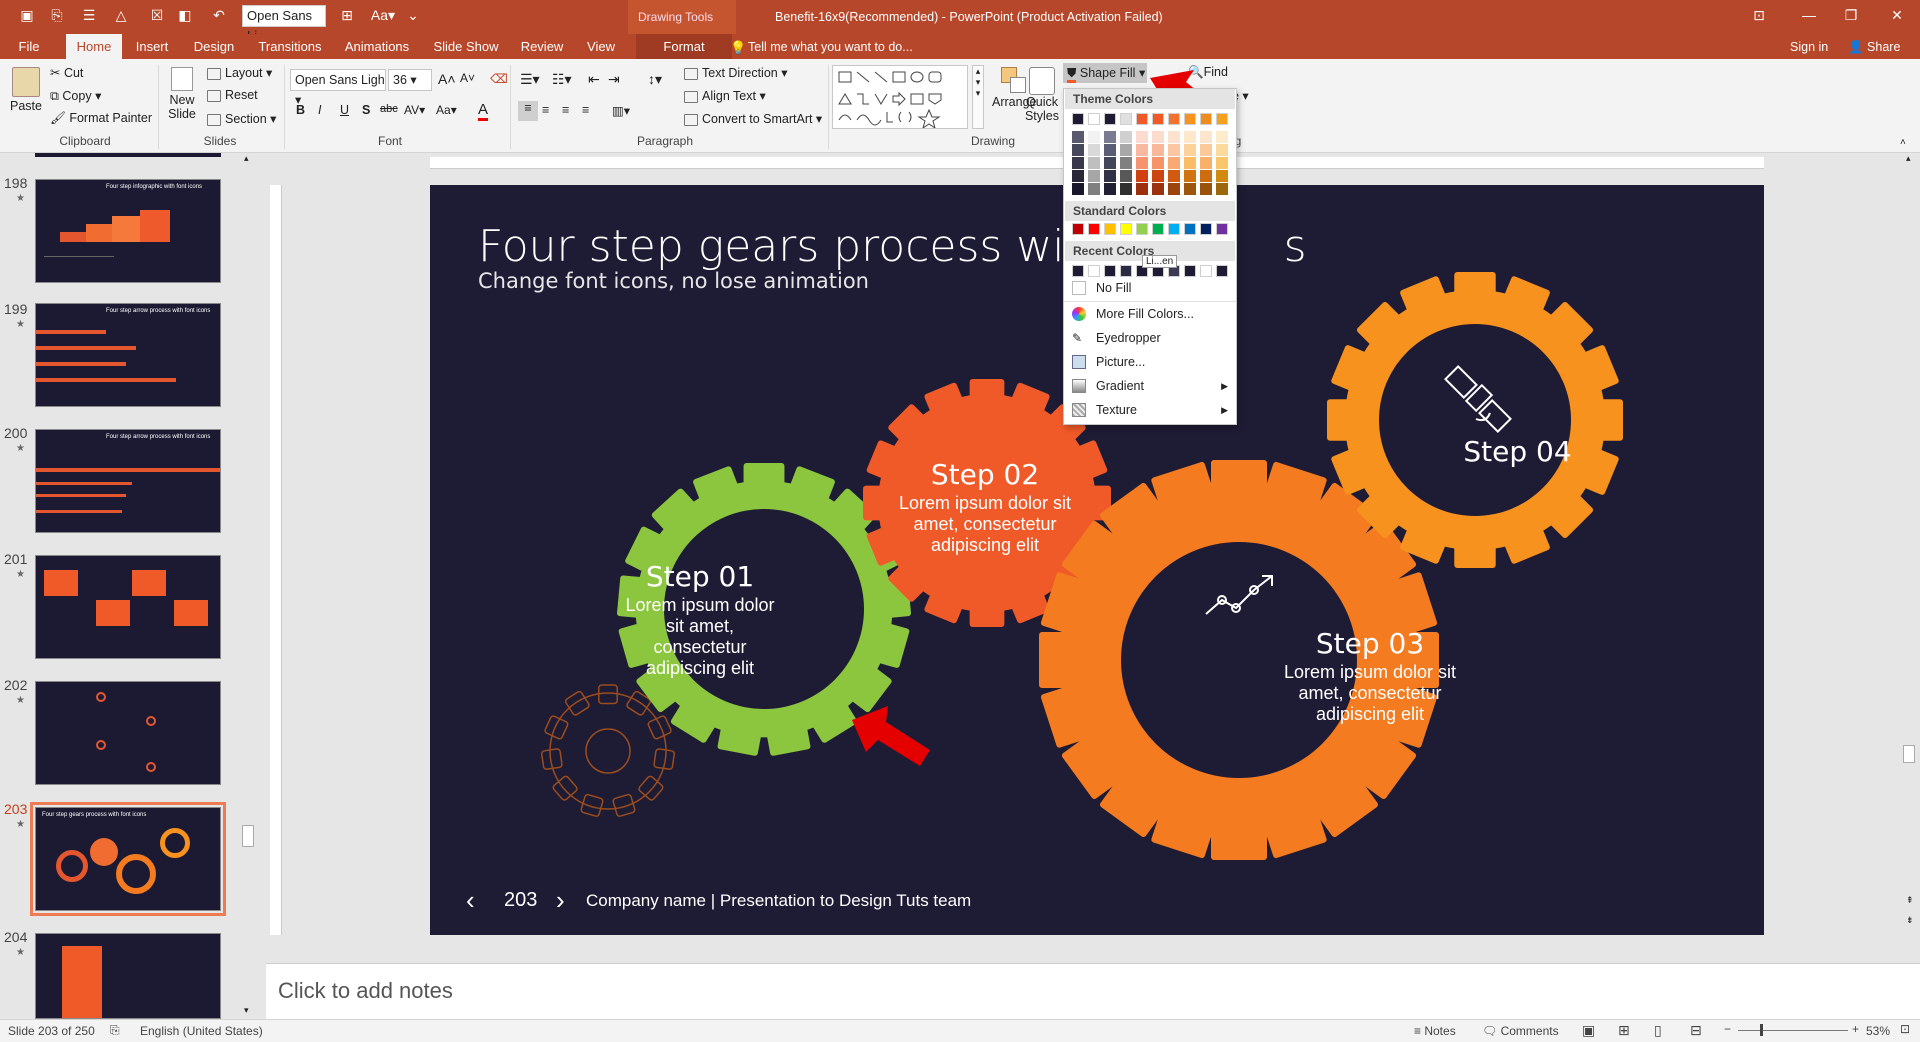 This screenshot has height=1042, width=1920. I want to click on ribbon-display-icon: ⊡, so click(1759, 15).